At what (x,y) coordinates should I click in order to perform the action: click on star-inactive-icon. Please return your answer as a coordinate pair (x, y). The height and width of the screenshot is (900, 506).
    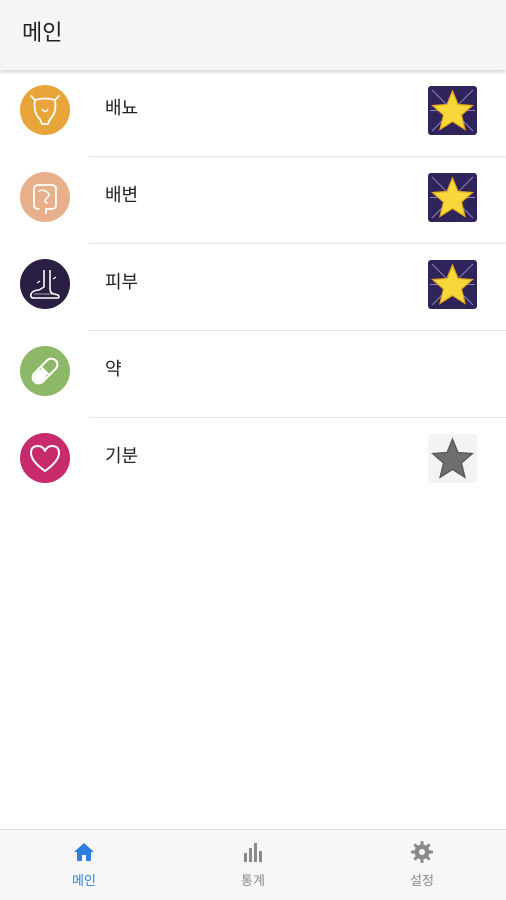
    Looking at the image, I should click on (452, 458).